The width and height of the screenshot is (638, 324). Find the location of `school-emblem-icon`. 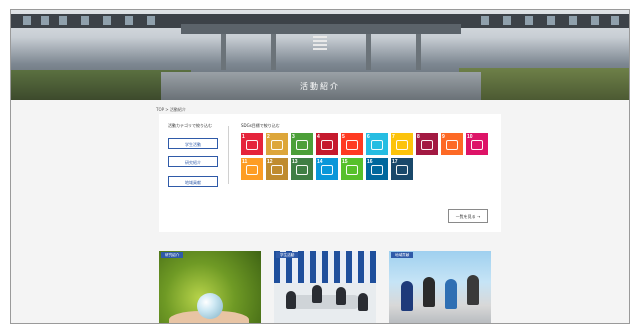

school-emblem-icon is located at coordinates (320, 43).